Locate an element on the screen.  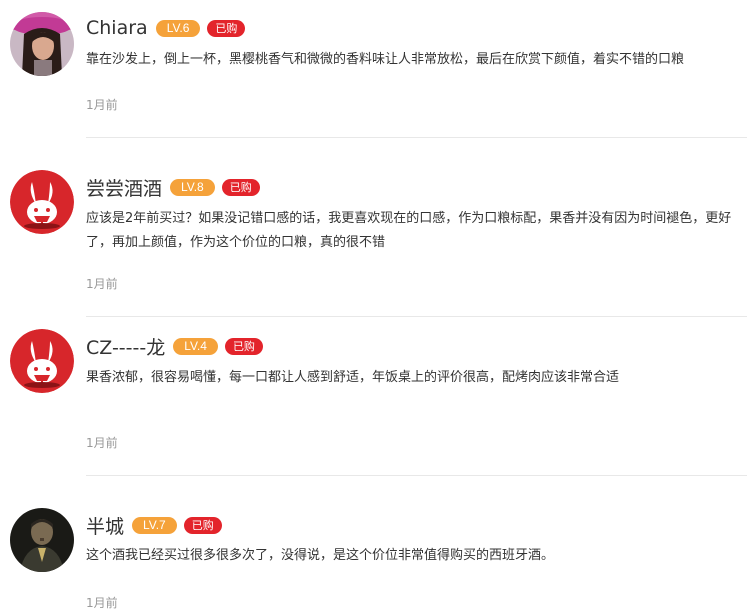
level-badge: LV.4 is located at coordinates (195, 346).